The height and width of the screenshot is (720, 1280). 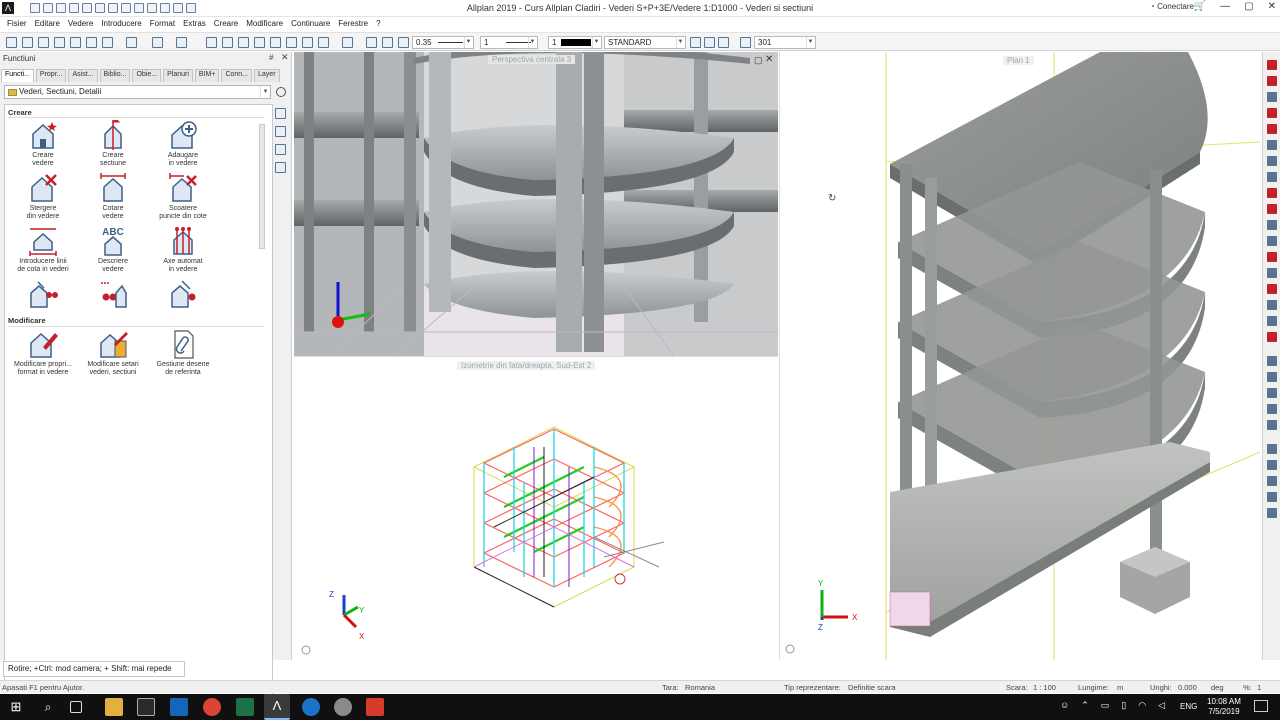 I want to click on layer-visibility-icon, so click(x=695, y=42).